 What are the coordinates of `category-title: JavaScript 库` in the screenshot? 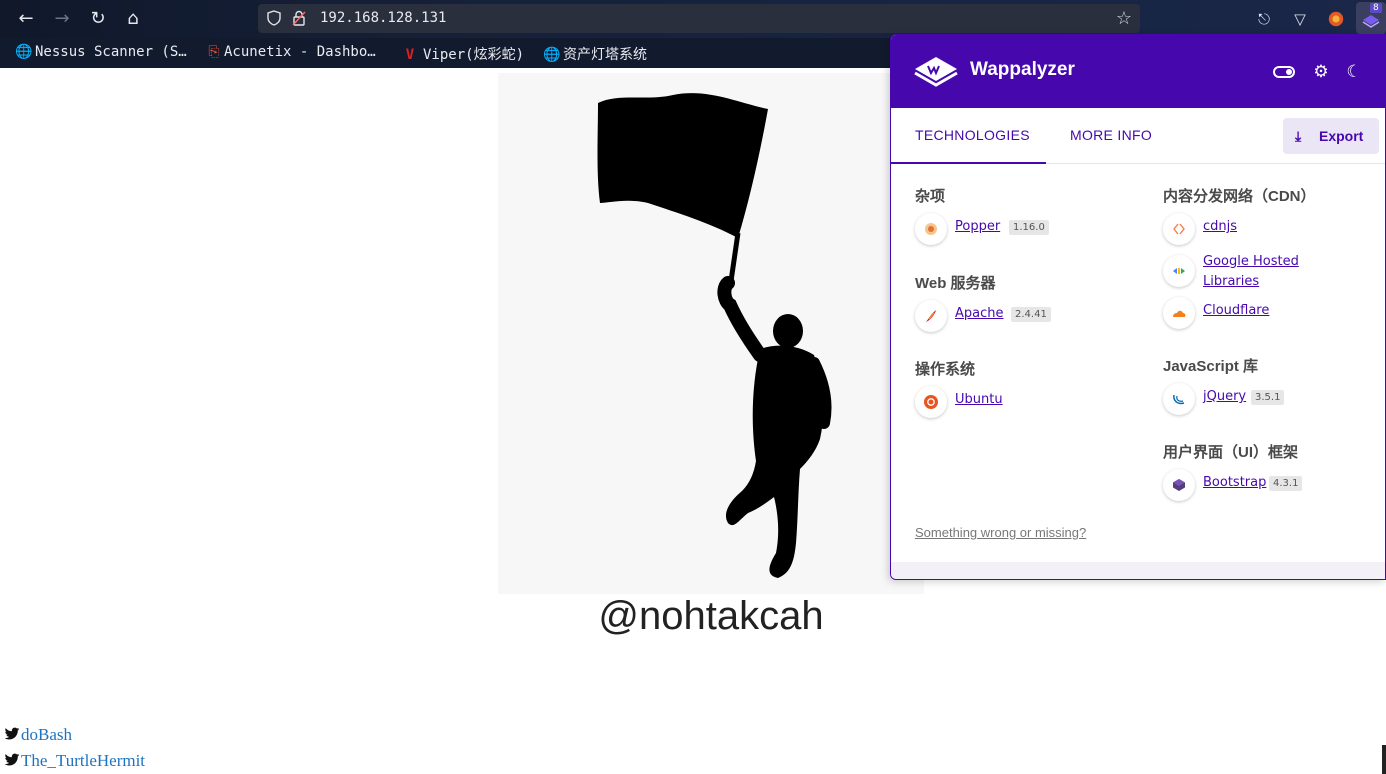 It's located at (1211, 366).